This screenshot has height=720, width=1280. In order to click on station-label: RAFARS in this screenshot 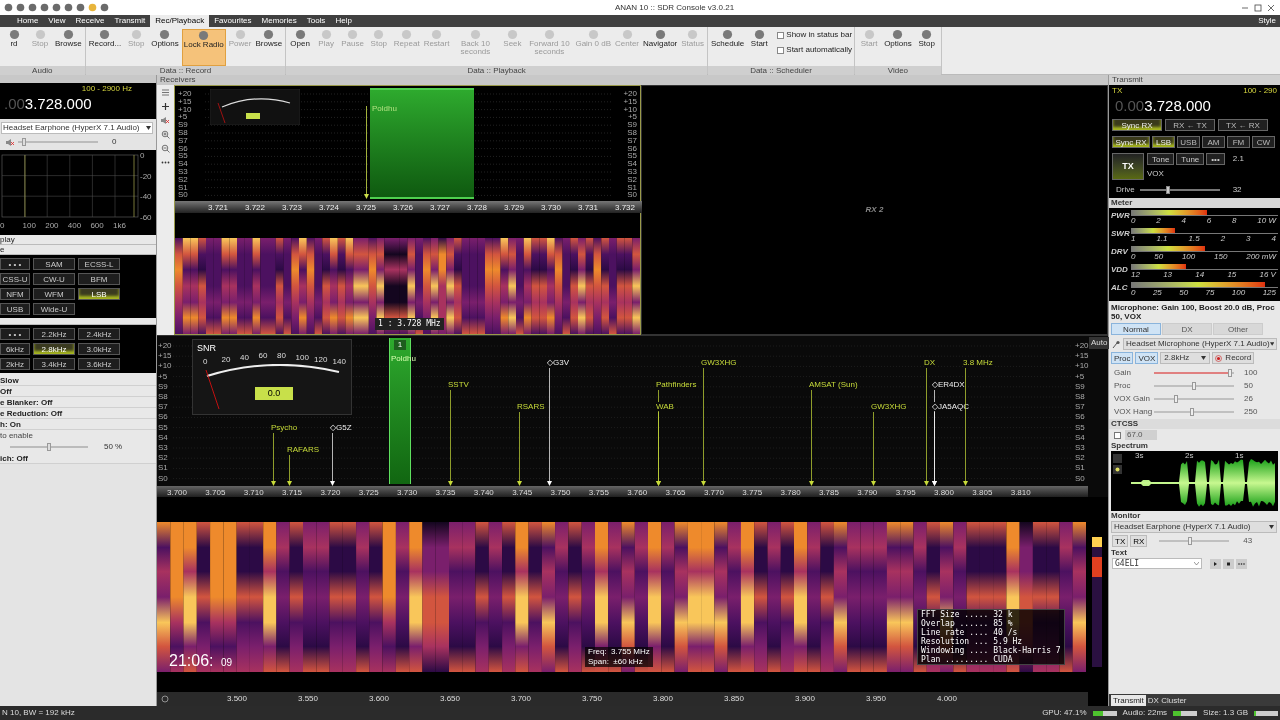, I will do `click(303, 449)`.